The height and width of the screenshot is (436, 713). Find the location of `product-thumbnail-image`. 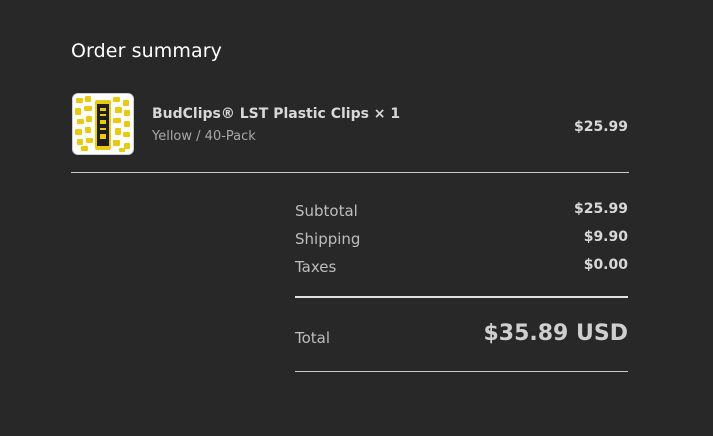

product-thumbnail-image is located at coordinates (103, 124).